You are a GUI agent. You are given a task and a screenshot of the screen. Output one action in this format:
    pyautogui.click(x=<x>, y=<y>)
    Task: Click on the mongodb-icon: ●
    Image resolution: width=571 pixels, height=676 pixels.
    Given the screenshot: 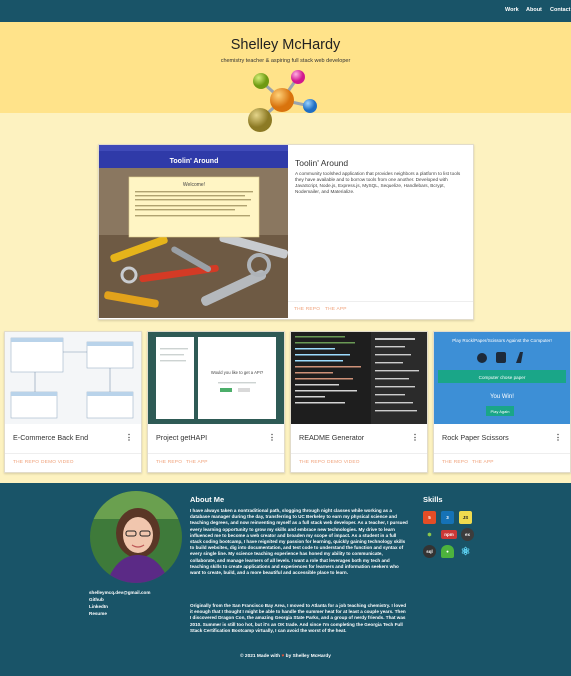 What is the action you would take?
    pyautogui.click(x=447, y=551)
    